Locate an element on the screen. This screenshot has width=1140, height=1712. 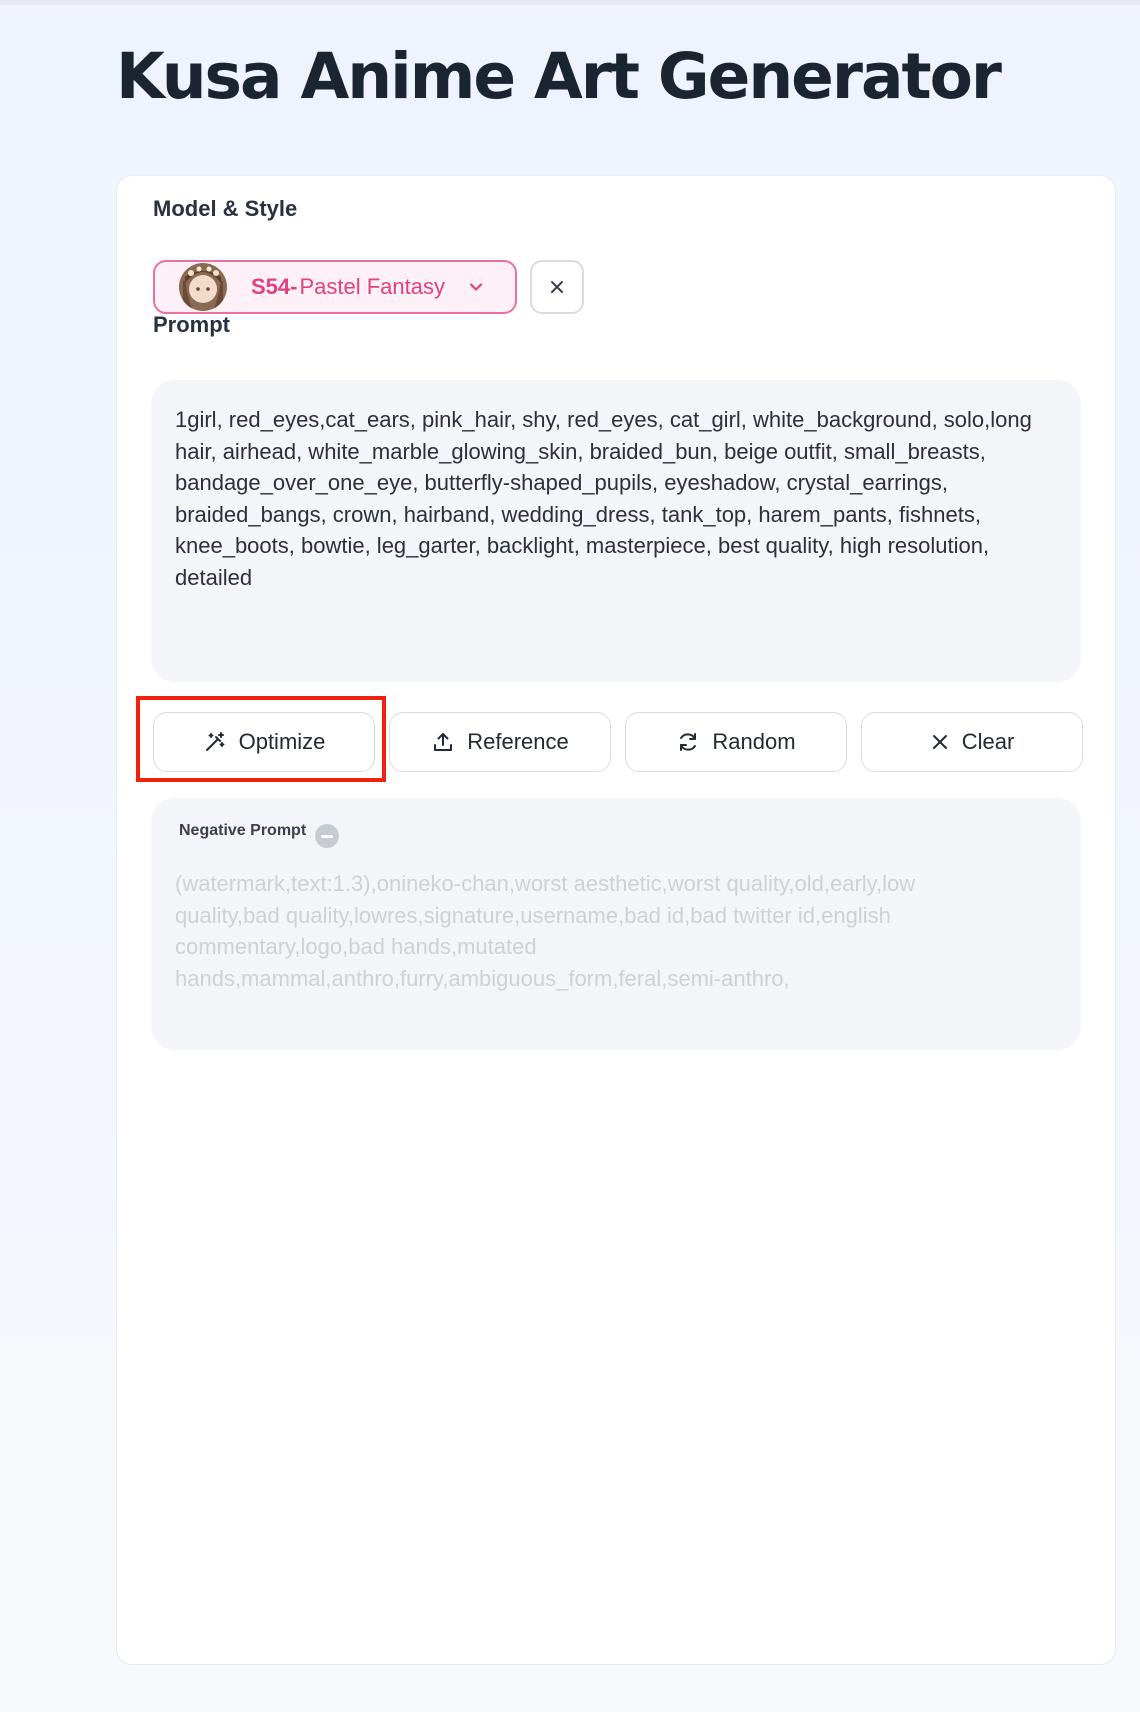
model-name: Pastel Fantasy is located at coordinates (372, 286).